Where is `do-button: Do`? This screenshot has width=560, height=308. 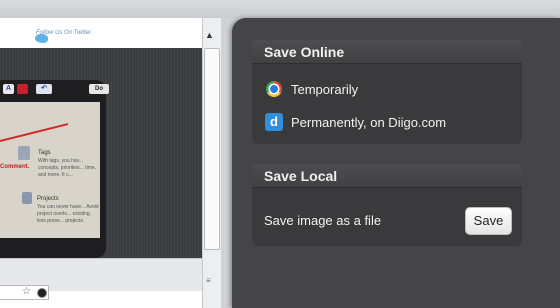
do-button: Do is located at coordinates (99, 89).